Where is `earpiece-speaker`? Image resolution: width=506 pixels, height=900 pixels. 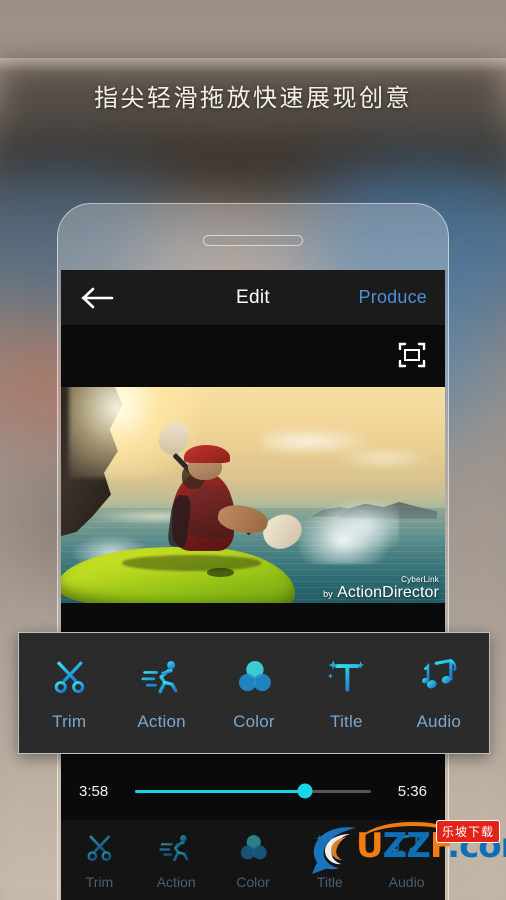
earpiece-speaker is located at coordinates (253, 240).